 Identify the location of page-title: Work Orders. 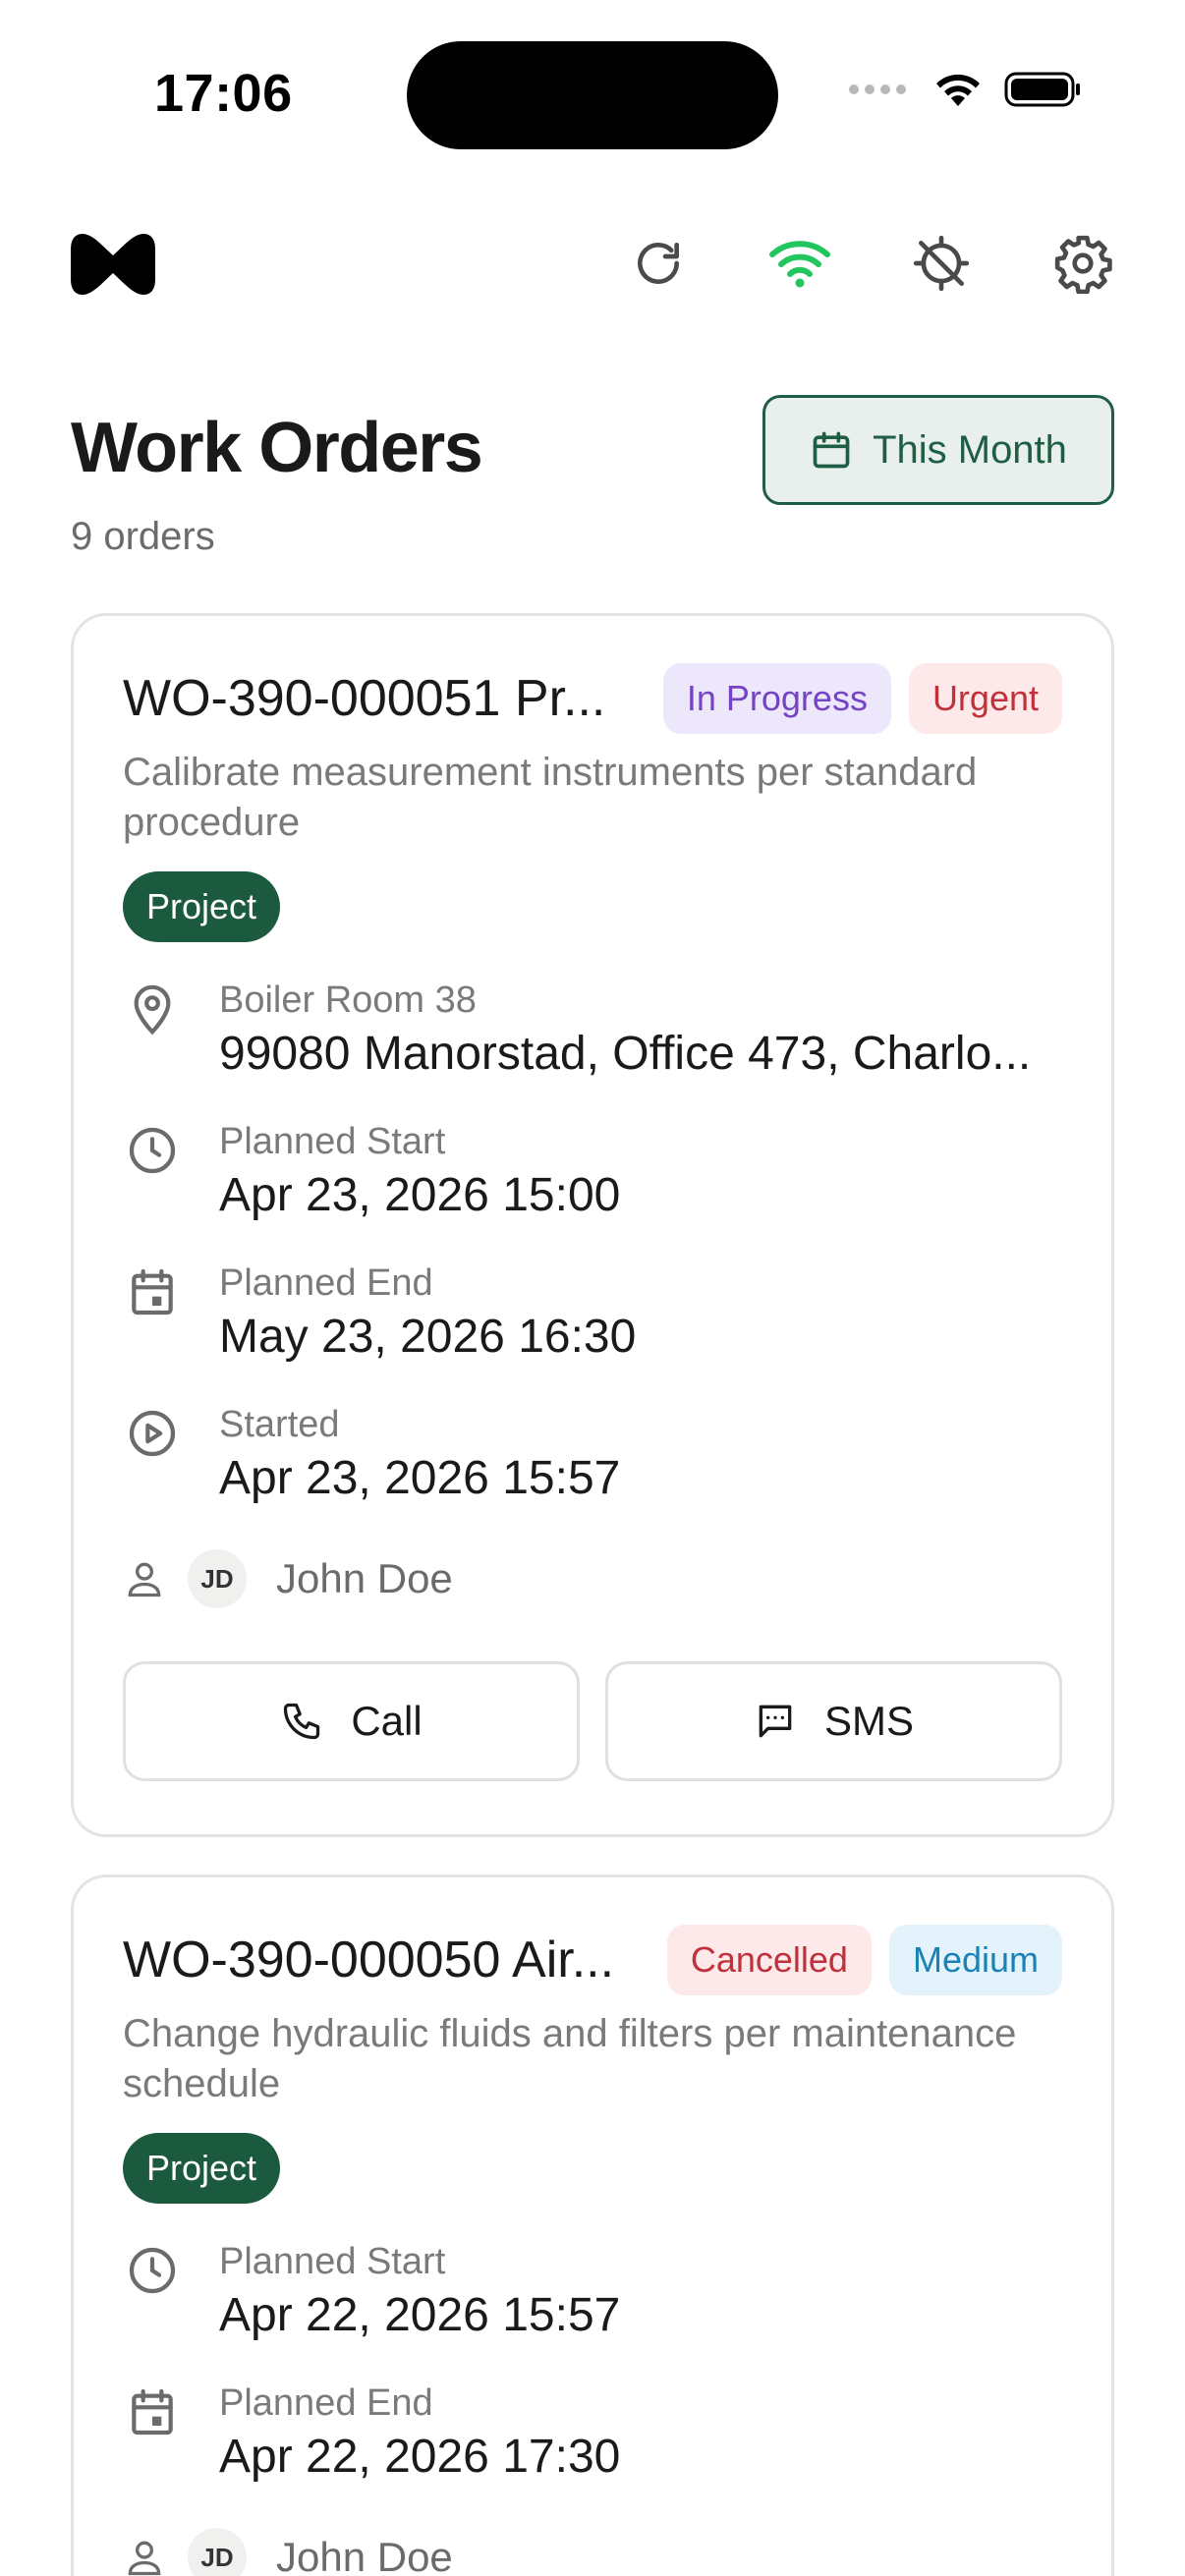
(277, 448).